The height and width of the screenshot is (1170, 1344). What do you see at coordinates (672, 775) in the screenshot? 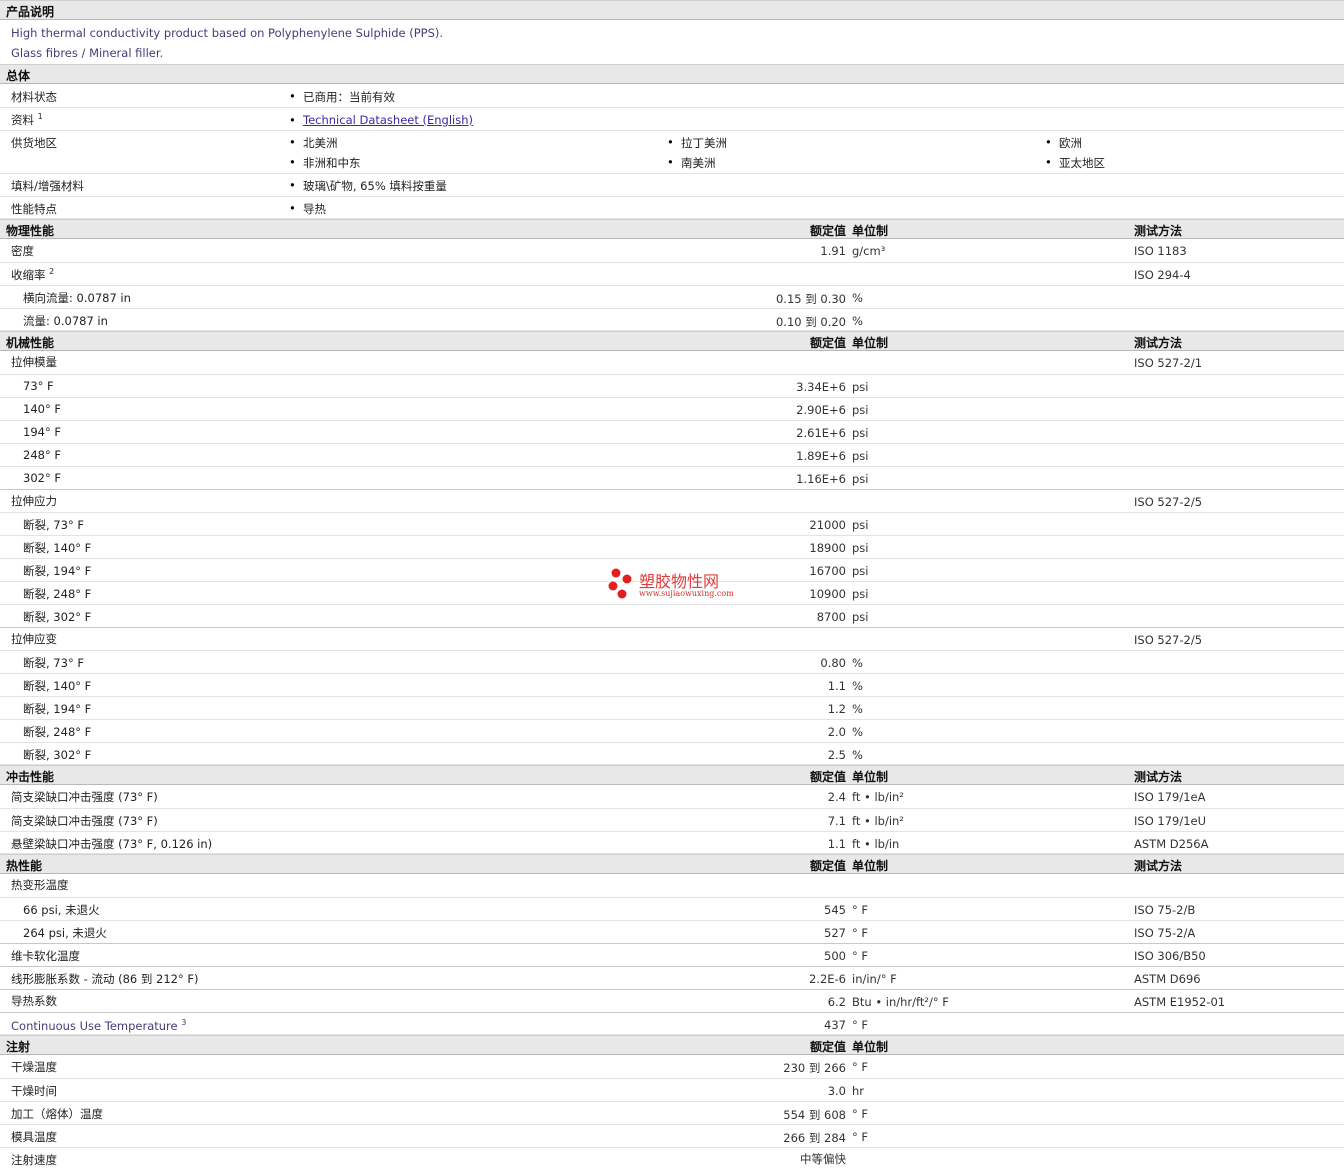
I see `section-header-impact: 冲击性能 额定值 单位制 测试方法` at bounding box center [672, 775].